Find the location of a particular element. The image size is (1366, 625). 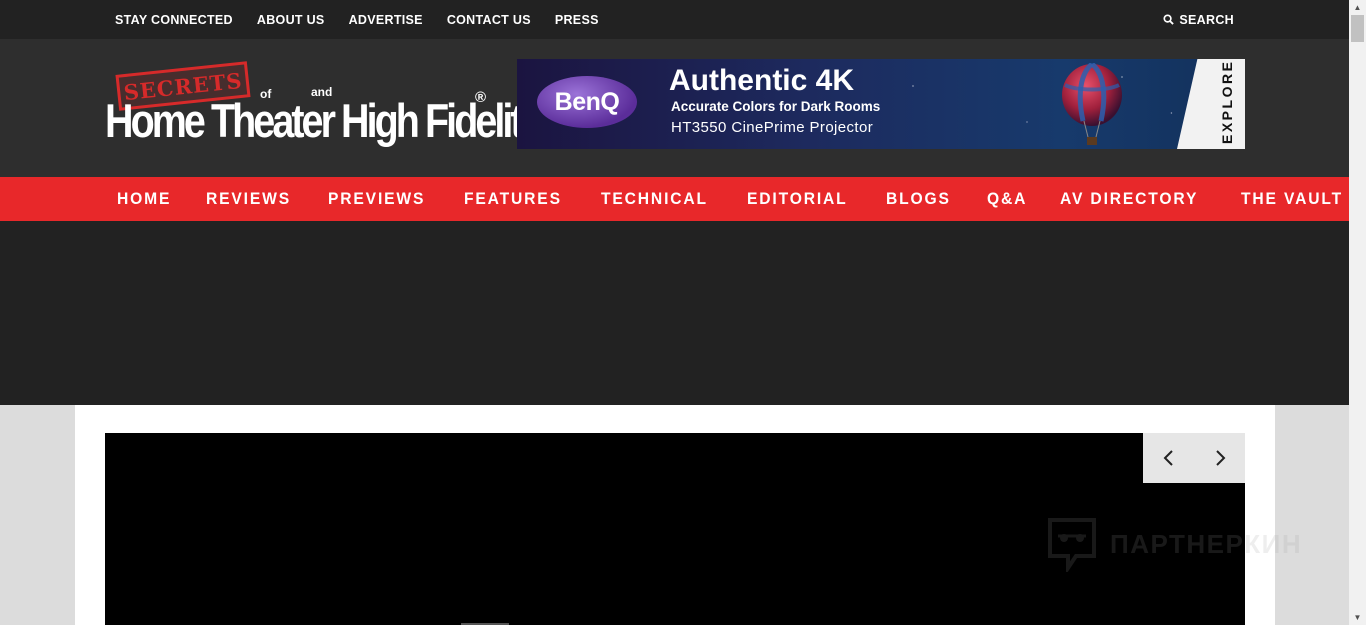

nav-blogs: BLOGS is located at coordinates (918, 199).